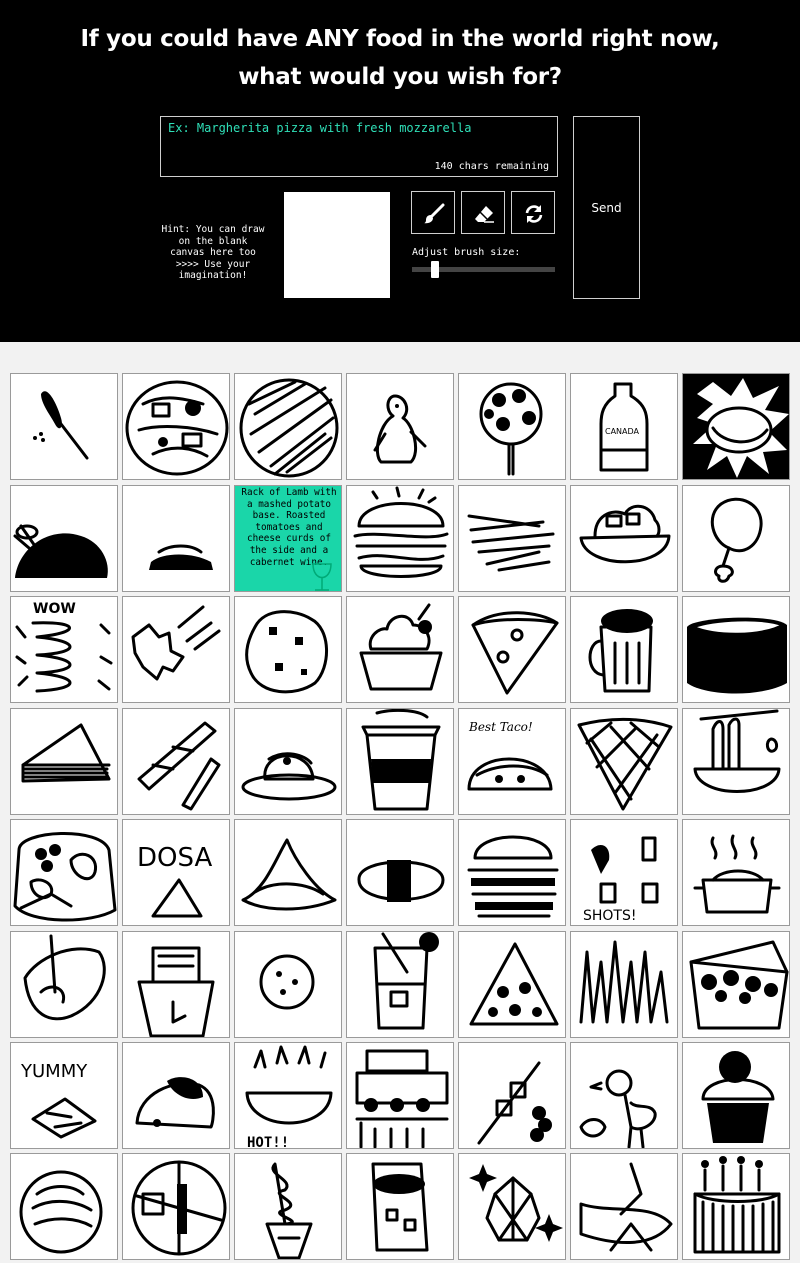 The height and width of the screenshot is (1263, 800). I want to click on drawing-tile-small-cookie, so click(288, 984).